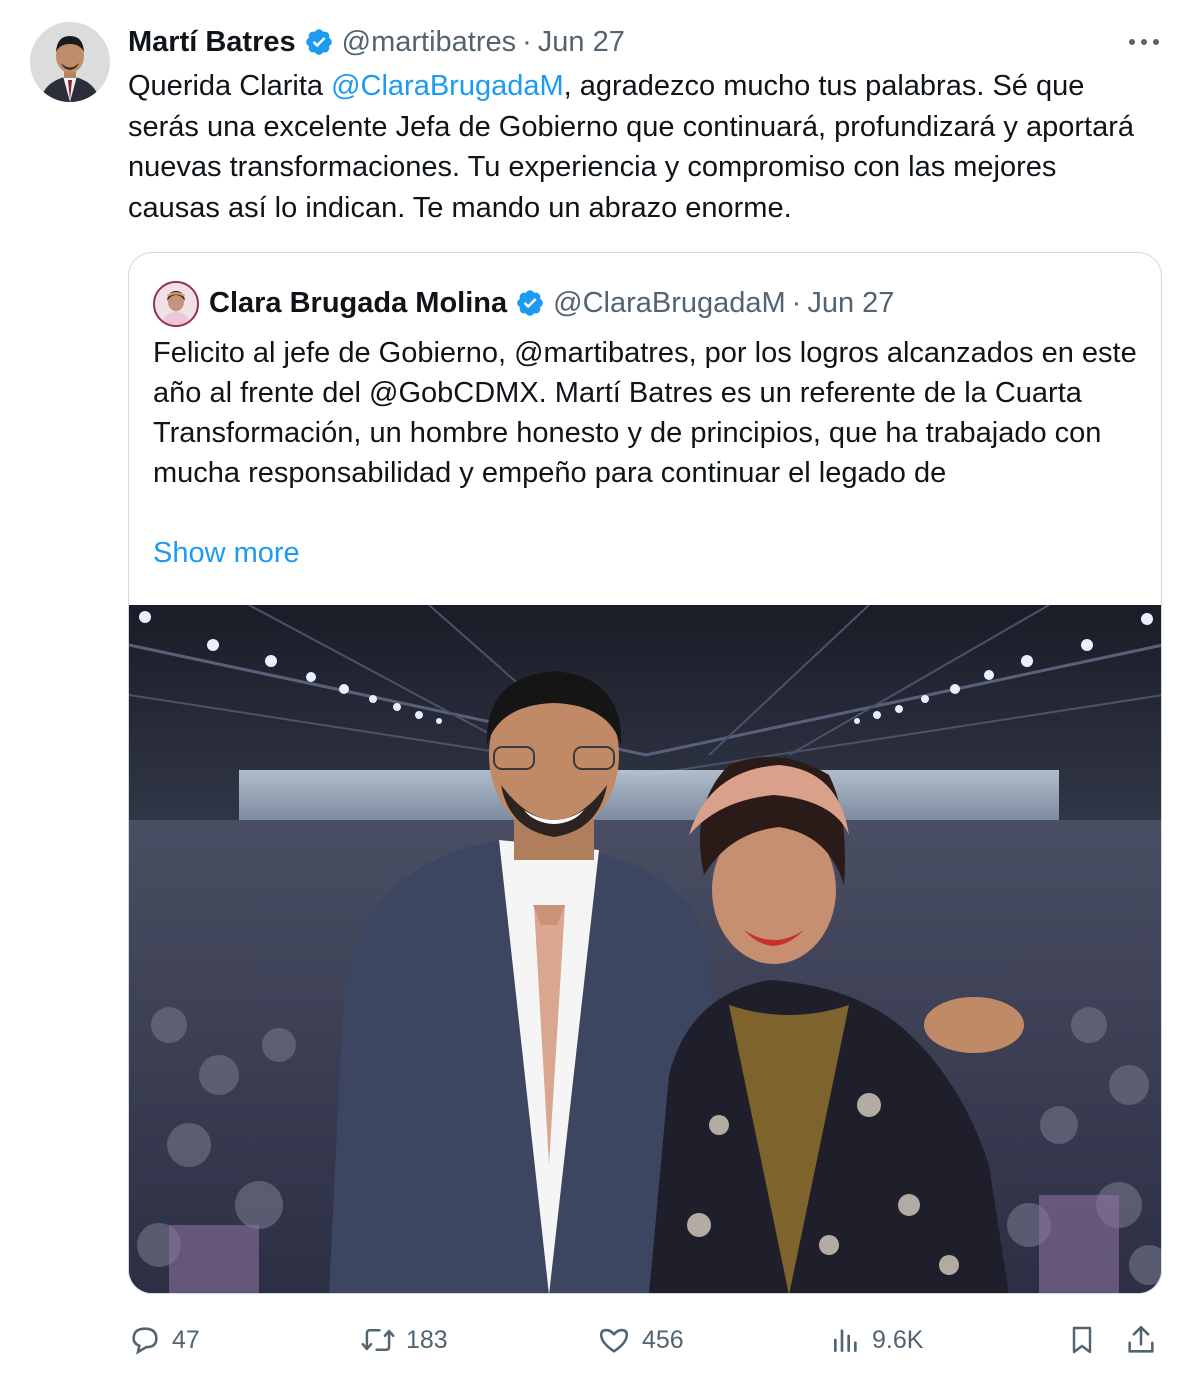 The image size is (1190, 1382). I want to click on author-avatar, so click(70, 62).